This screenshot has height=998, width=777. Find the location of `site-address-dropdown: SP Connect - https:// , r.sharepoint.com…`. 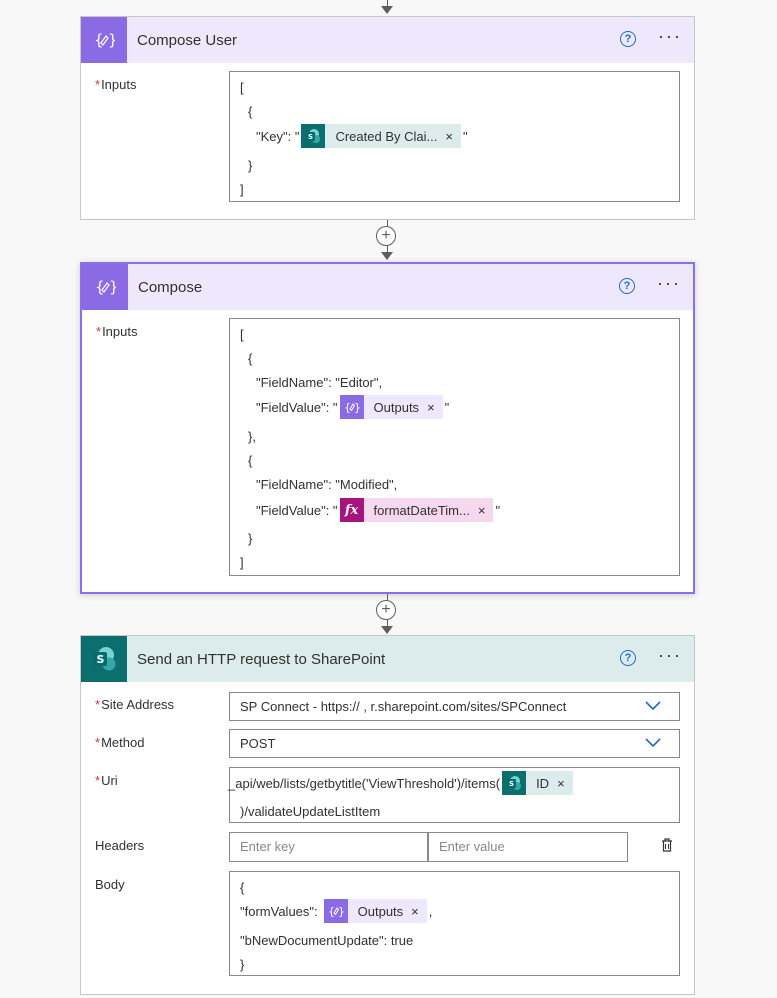

site-address-dropdown: SP Connect - https:// , r.sharepoint.com… is located at coordinates (454, 706).